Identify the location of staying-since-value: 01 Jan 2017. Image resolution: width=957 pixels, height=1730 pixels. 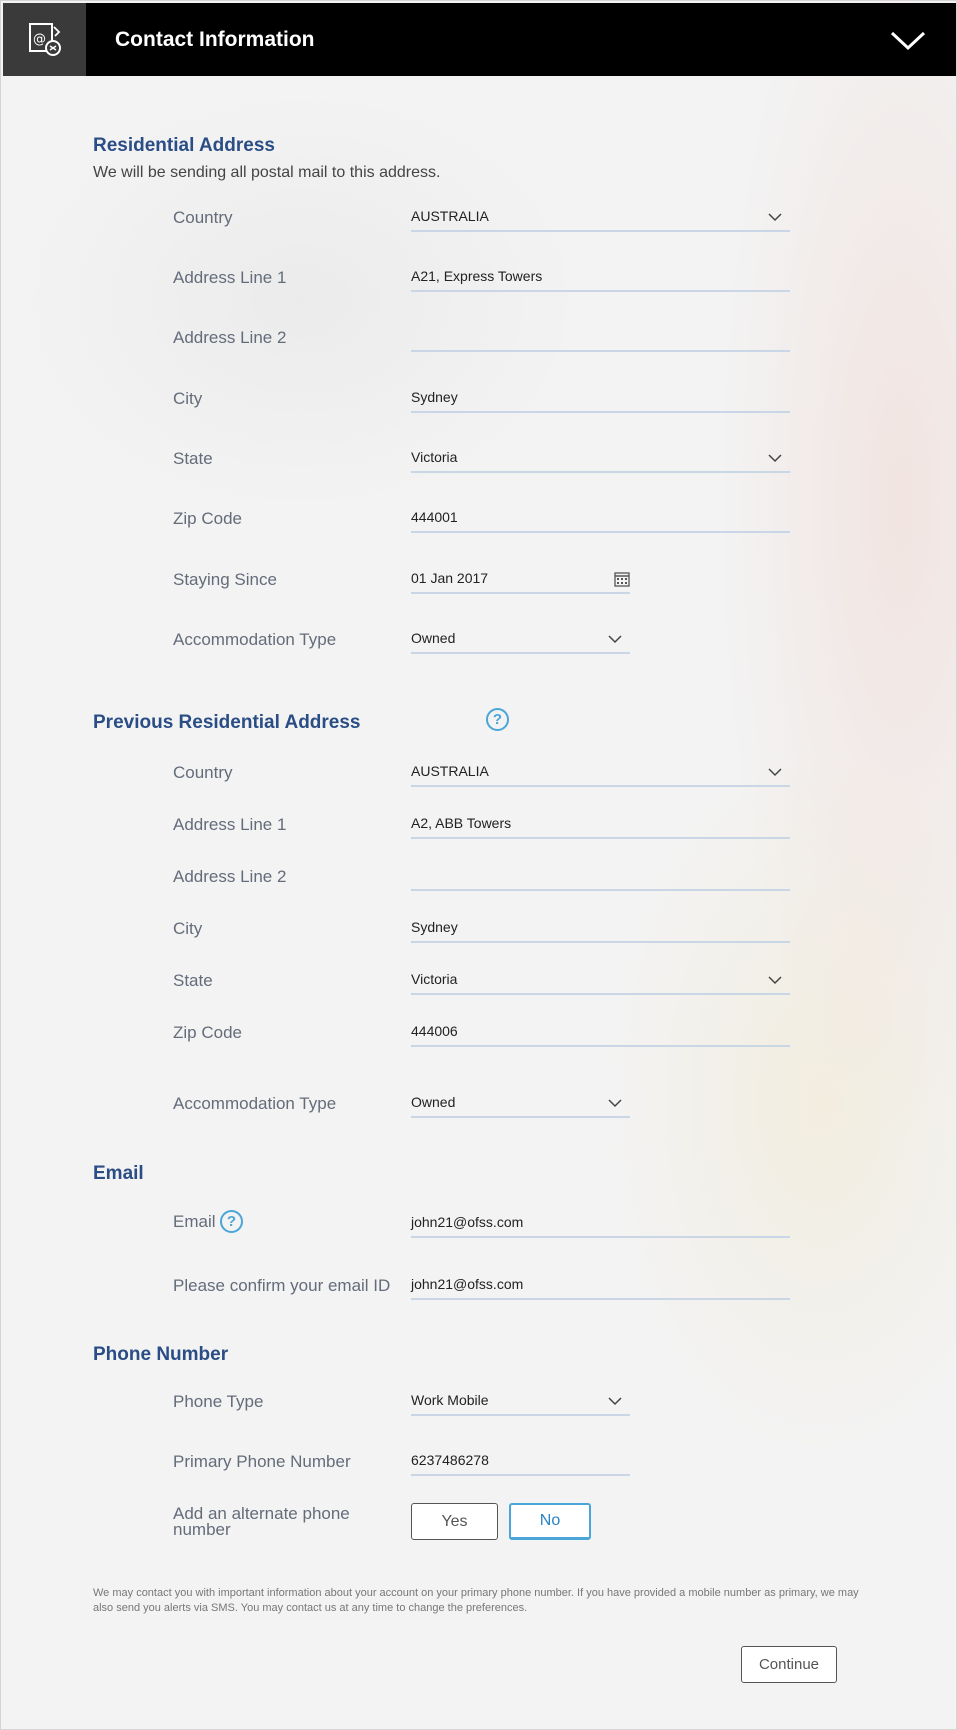
(450, 578).